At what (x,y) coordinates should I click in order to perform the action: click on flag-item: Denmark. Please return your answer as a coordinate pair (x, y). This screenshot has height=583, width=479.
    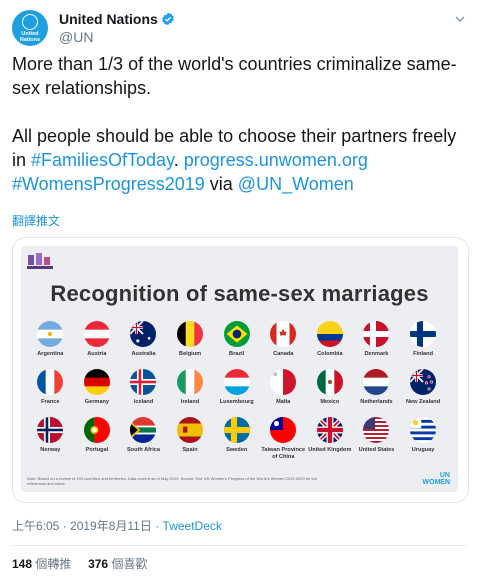
    Looking at the image, I should click on (376, 345).